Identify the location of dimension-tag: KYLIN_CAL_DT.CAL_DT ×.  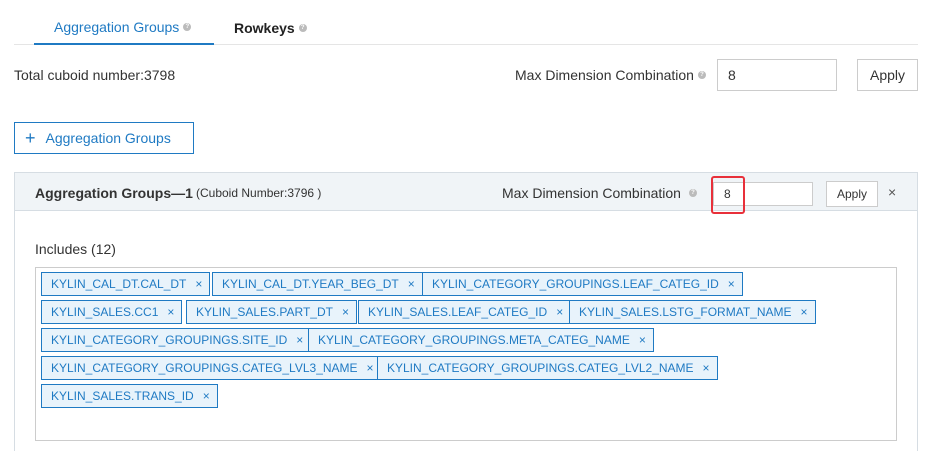
(126, 284).